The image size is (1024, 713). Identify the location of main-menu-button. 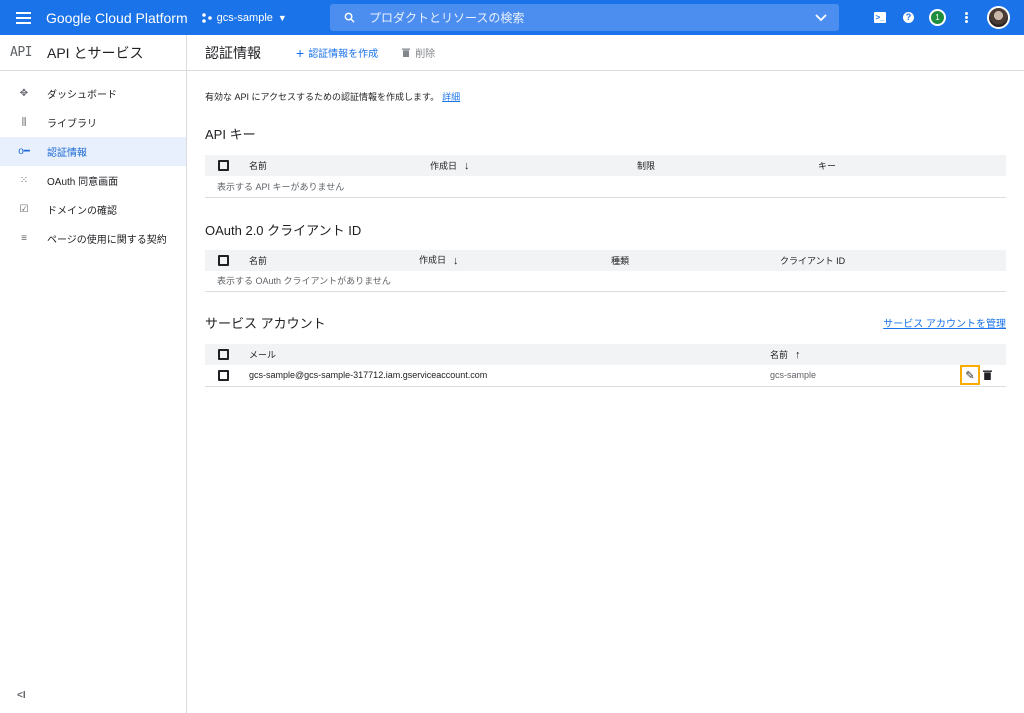
(23, 17).